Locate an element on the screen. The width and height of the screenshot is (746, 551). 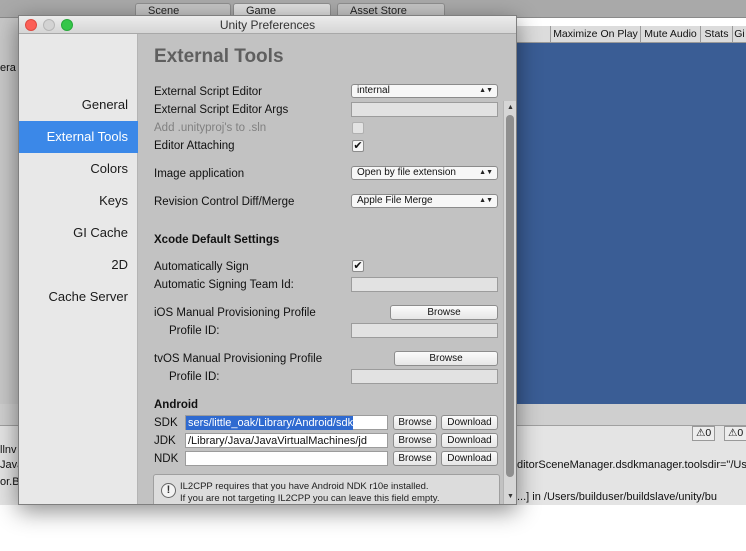
scroll-down-icon: ▼ is located at coordinates (510, 496).